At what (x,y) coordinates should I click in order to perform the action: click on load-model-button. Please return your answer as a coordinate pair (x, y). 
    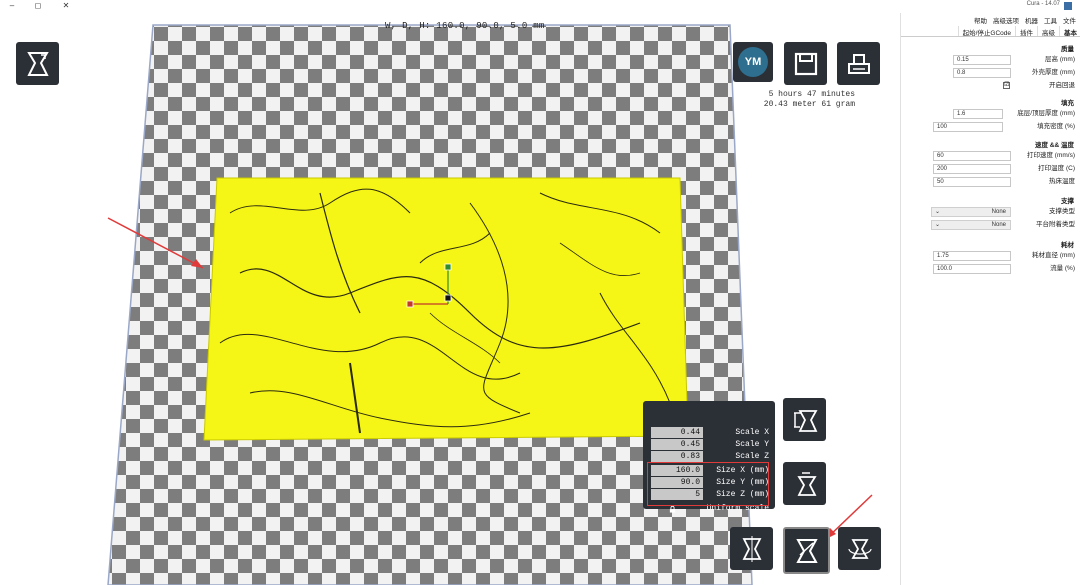
    Looking at the image, I should click on (37, 63).